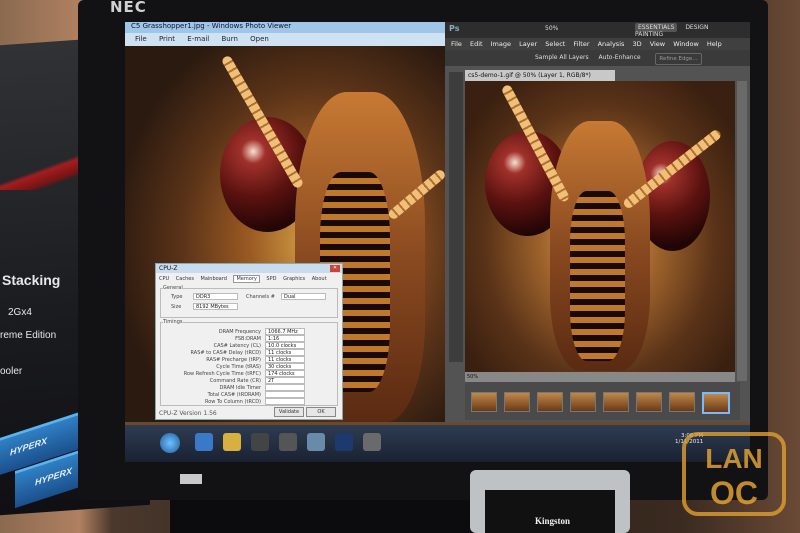 This screenshot has height=533, width=800. I want to click on tab-memory: Memory, so click(246, 279).